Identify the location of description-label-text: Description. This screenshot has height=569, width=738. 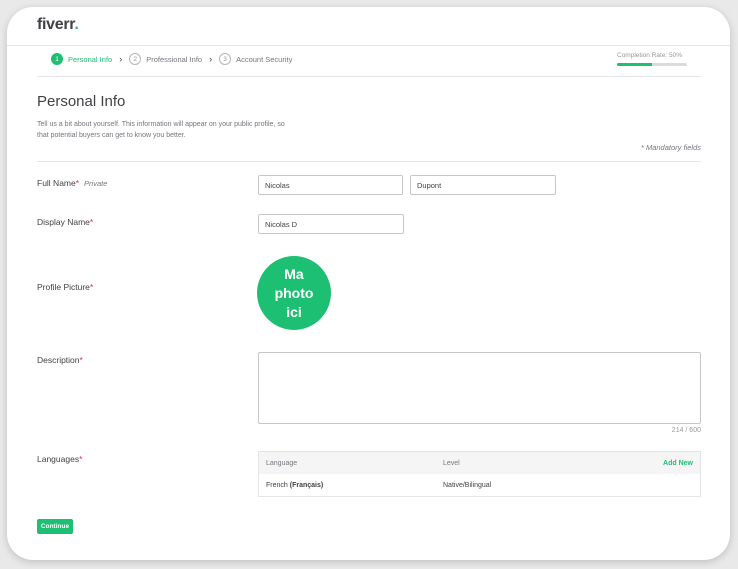
(58, 360).